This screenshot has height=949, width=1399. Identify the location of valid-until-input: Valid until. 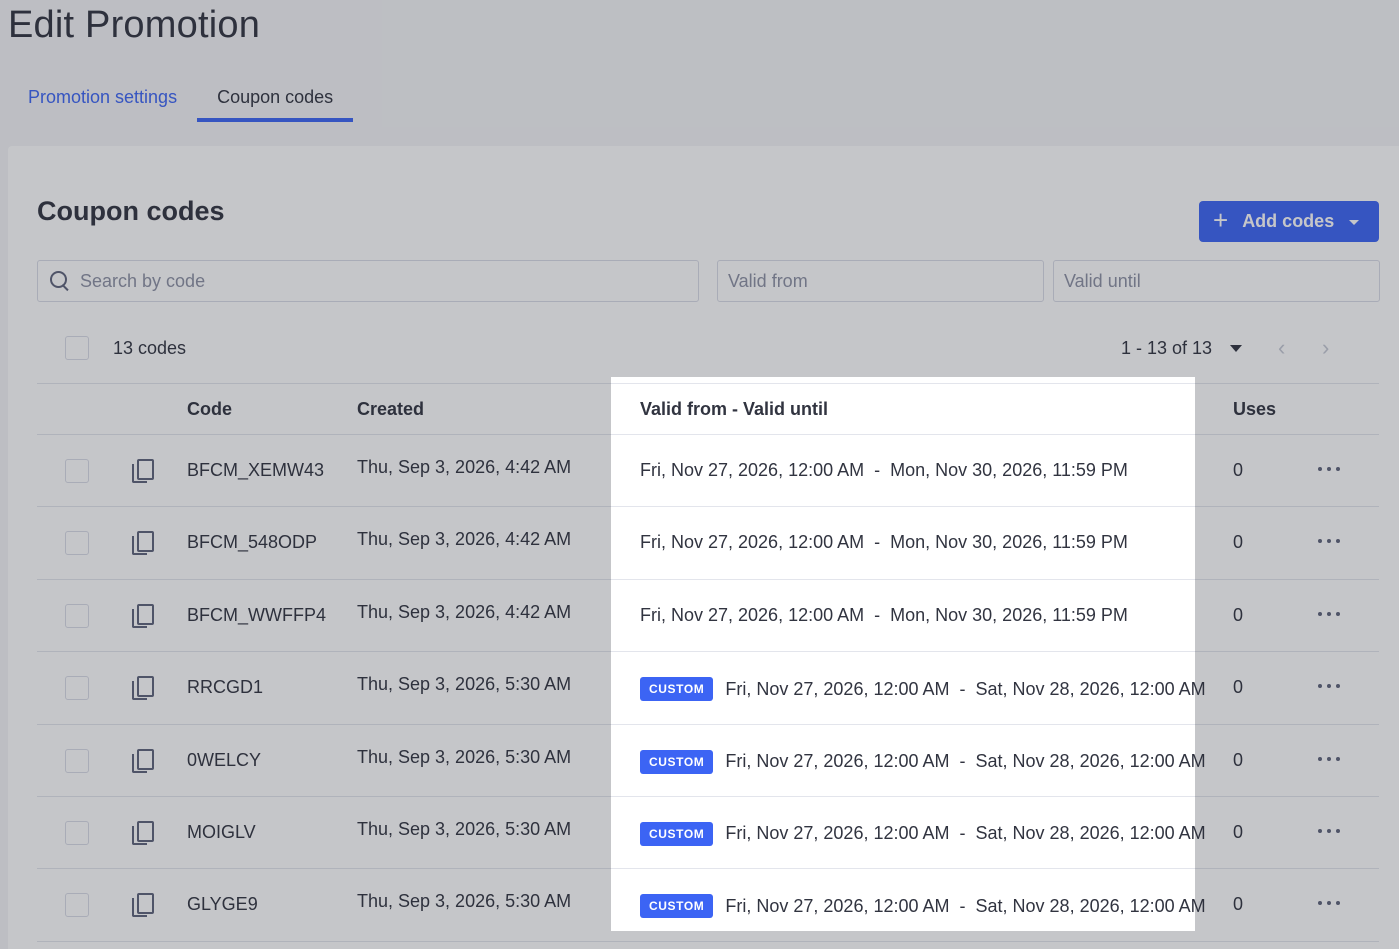
(1216, 281).